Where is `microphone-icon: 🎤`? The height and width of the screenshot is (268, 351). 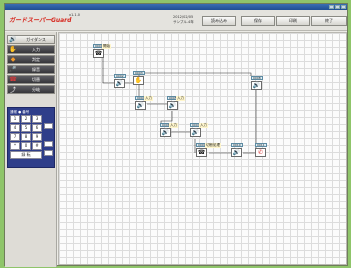
microphone-icon: 🎤 is located at coordinates (13, 69).